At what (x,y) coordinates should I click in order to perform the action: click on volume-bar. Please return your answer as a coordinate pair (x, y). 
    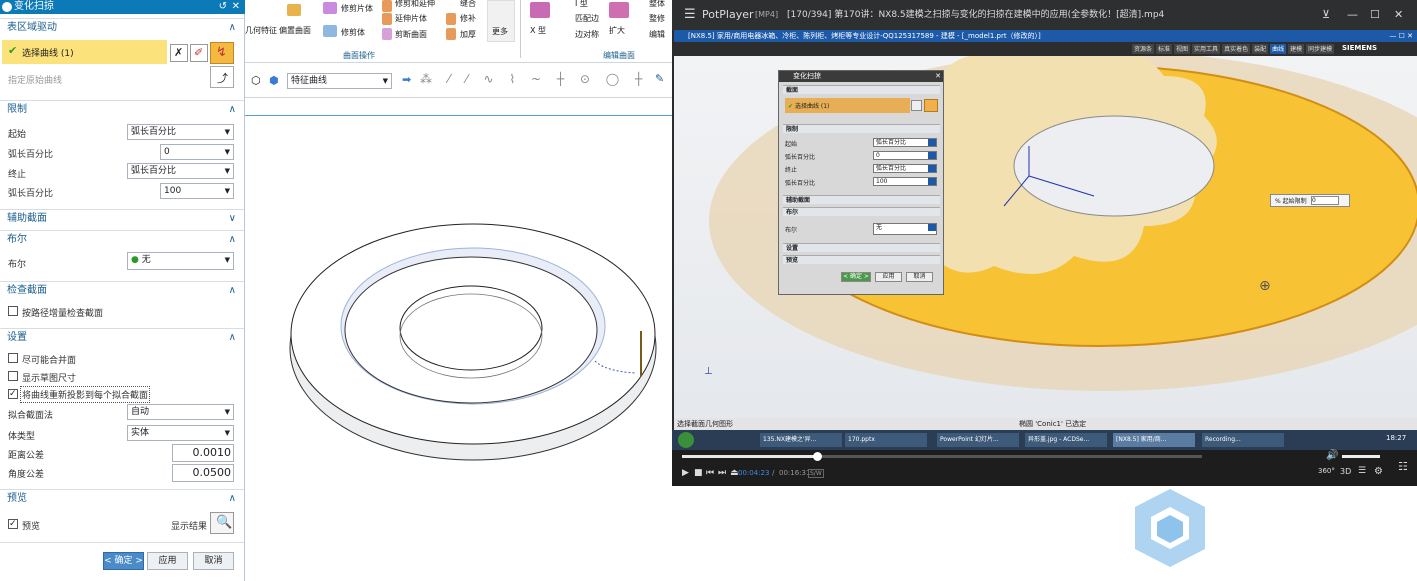
    Looking at the image, I should click on (1361, 456).